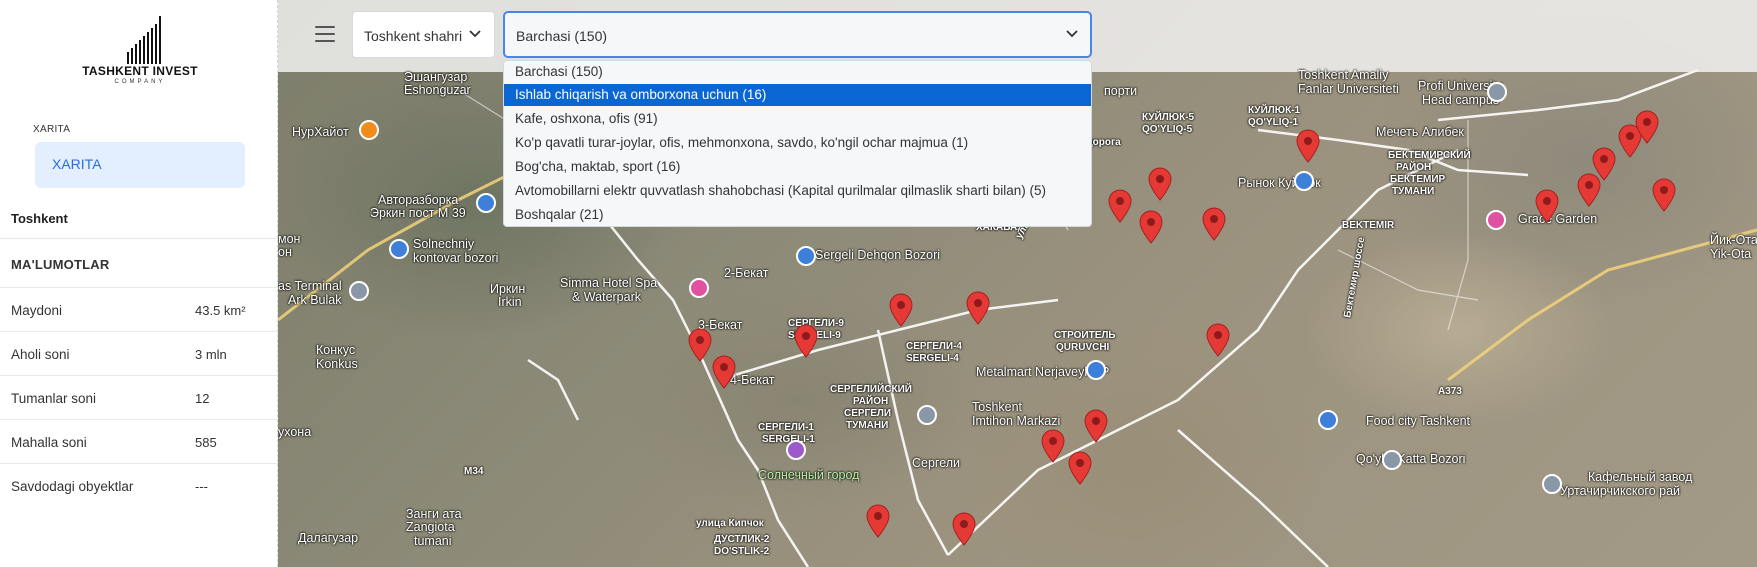  Describe the element at coordinates (997, 407) in the screenshot. I see `map-label: Toshkent` at that location.